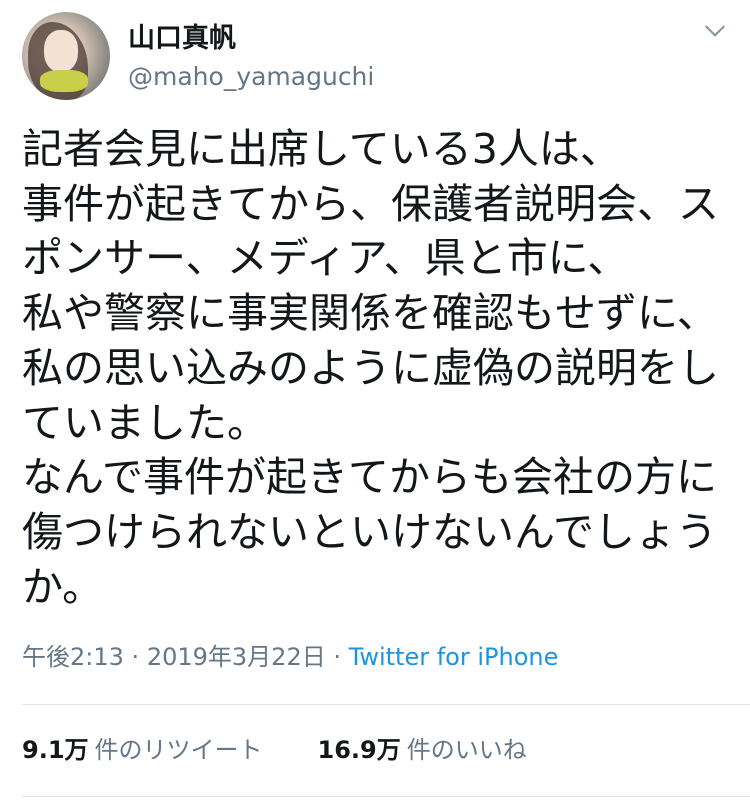 Image resolution: width=750 pixels, height=801 pixels. I want to click on likes-count: 16.9万, so click(359, 750).